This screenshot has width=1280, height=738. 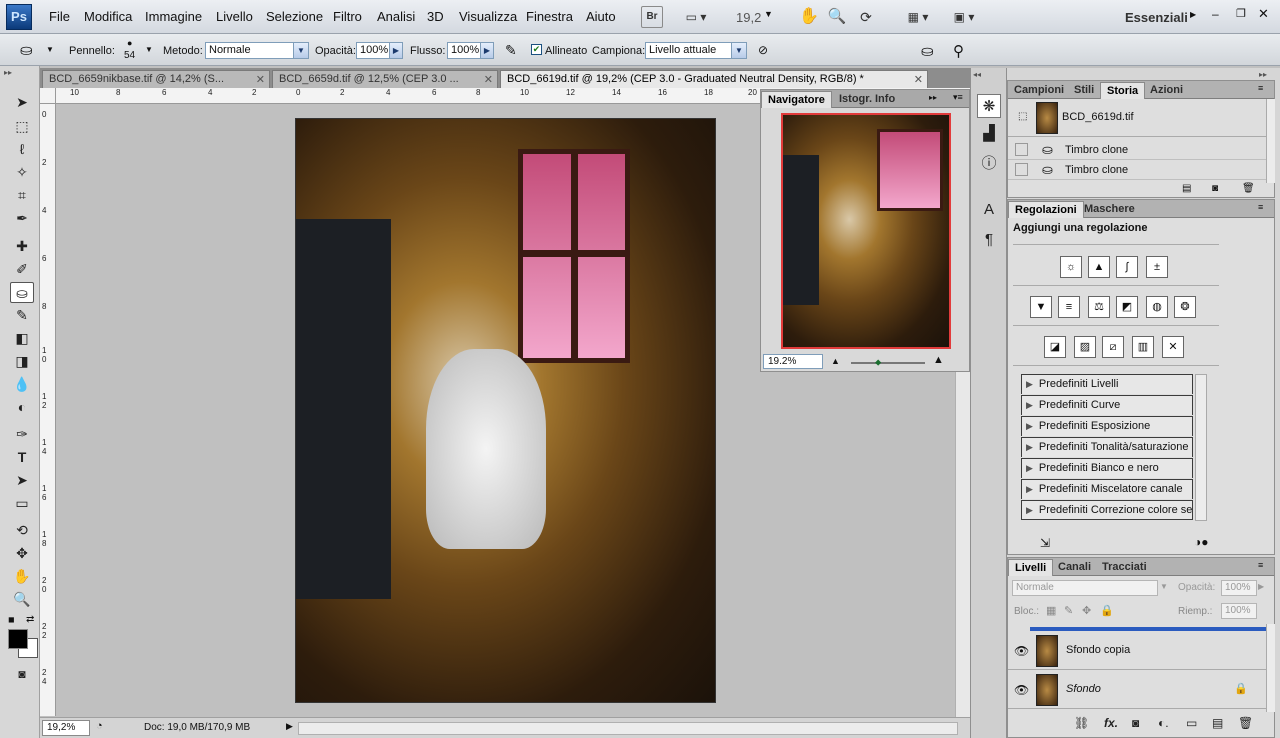 What do you see at coordinates (1270, 141) in the screenshot?
I see `history-scrollbar` at bounding box center [1270, 141].